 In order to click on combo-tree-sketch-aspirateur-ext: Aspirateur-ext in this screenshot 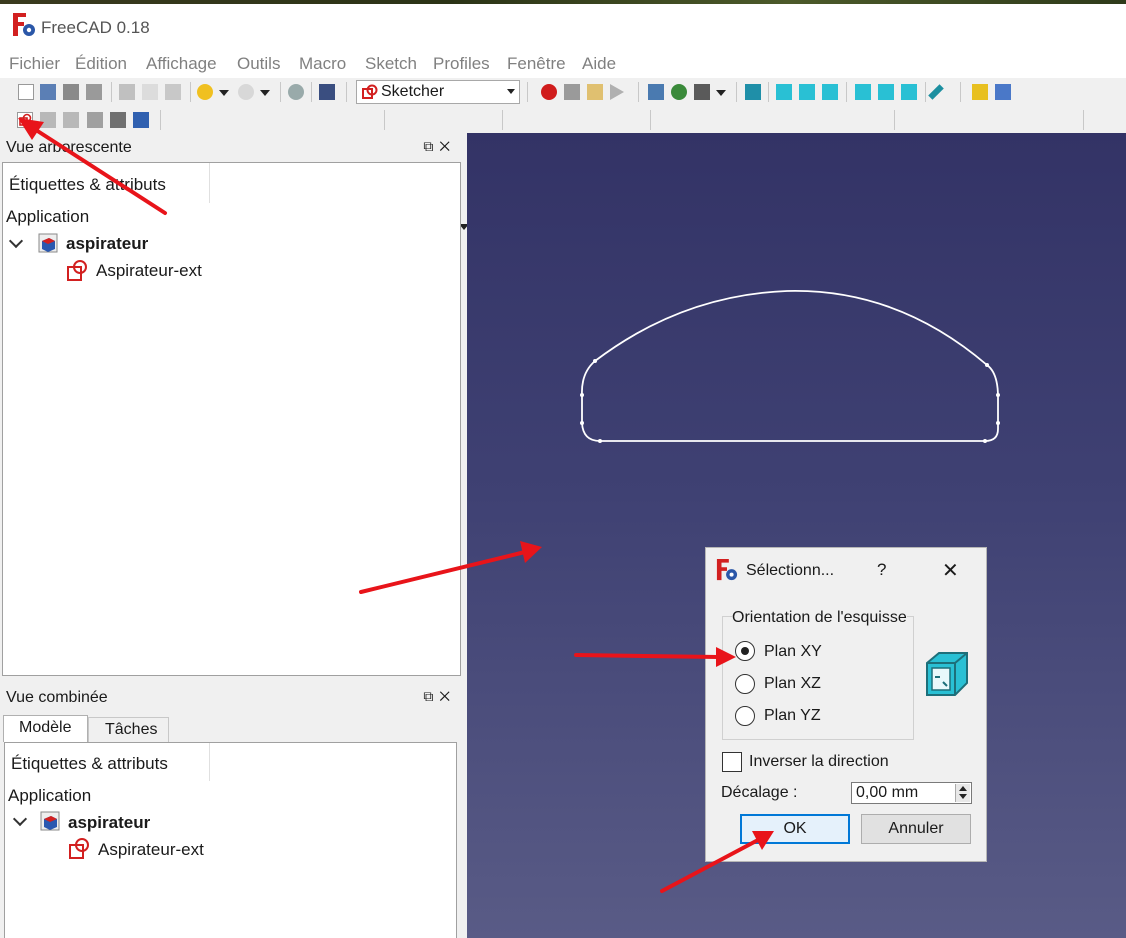, I will do `click(151, 850)`.